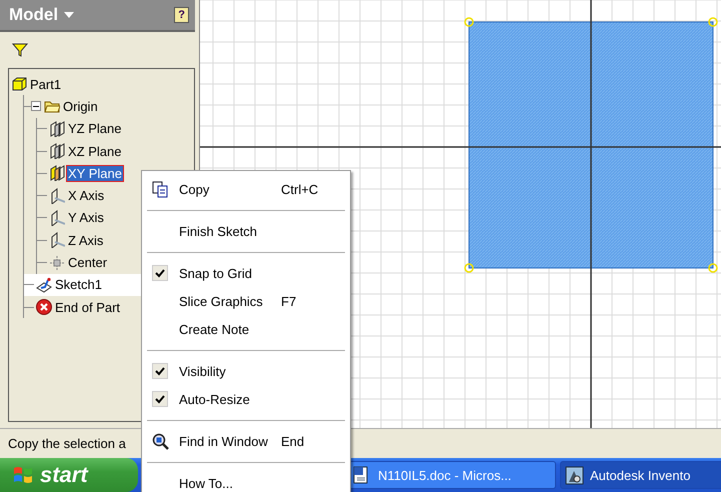 This screenshot has width=721, height=492. Describe the element at coordinates (44, 307) in the screenshot. I see `error-icon` at that location.